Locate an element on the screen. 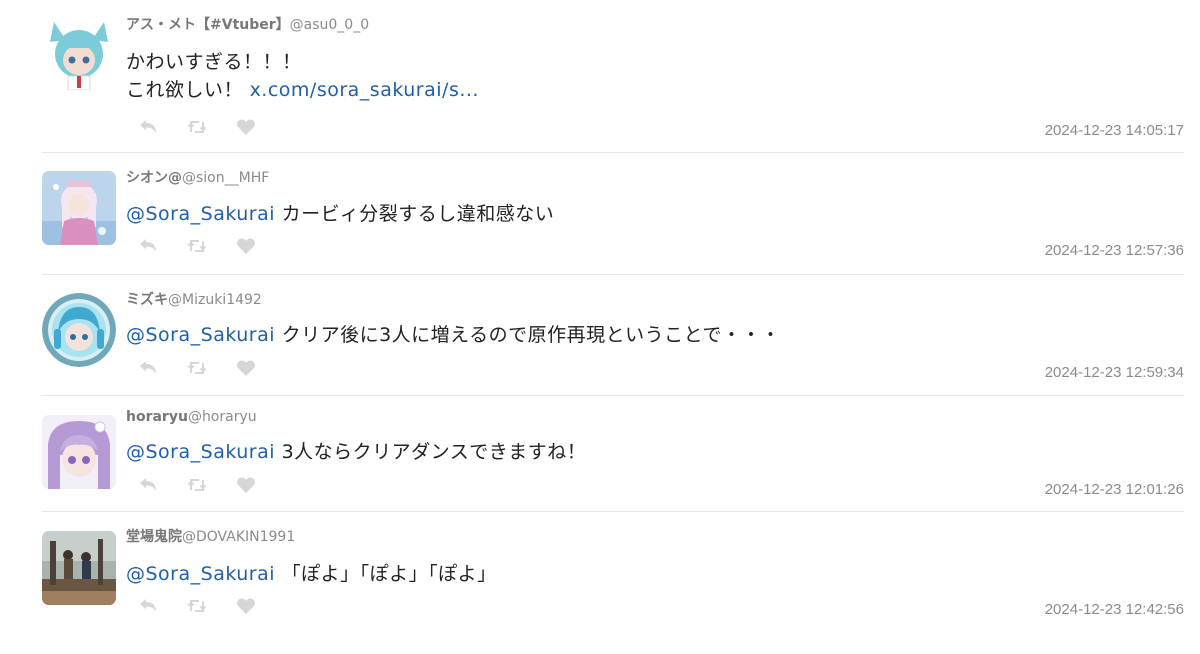 The height and width of the screenshot is (654, 1200). display-name: アス・メト【#Vtuber】 is located at coordinates (208, 25).